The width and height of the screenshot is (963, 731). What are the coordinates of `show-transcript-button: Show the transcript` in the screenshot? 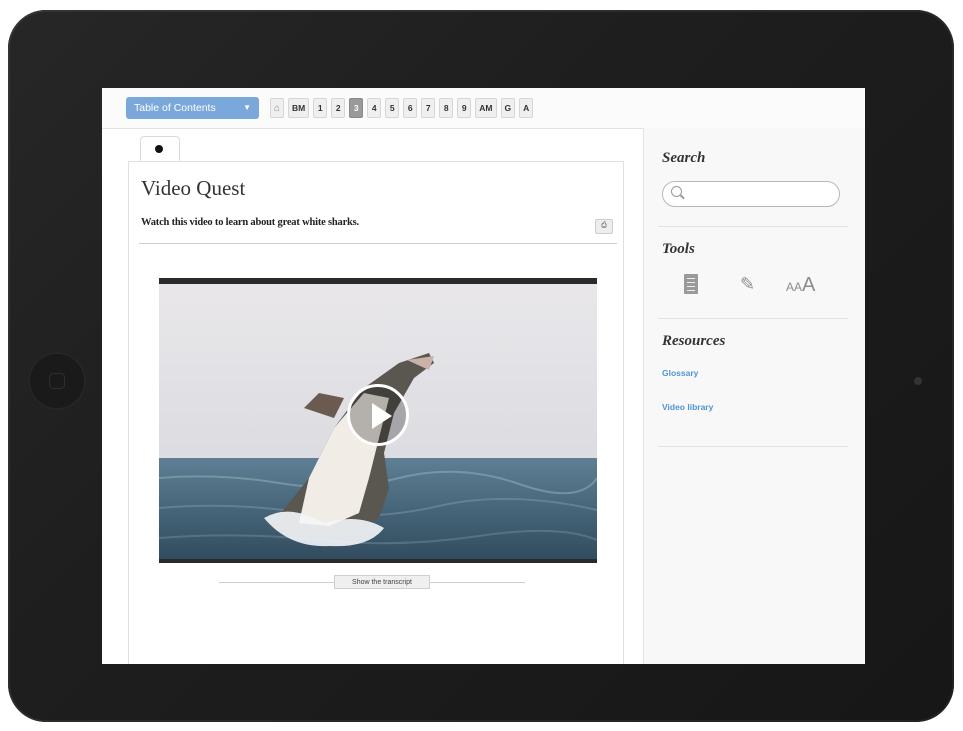 It's located at (382, 582).